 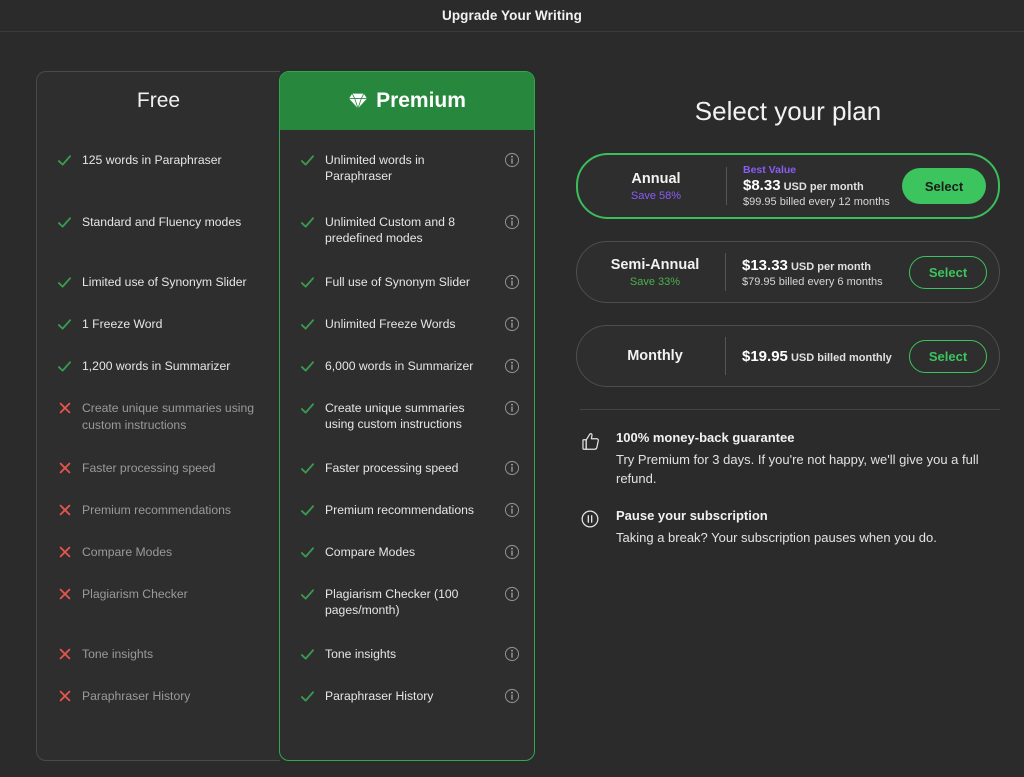 I want to click on plan-pricing-block: $19.95 USD billed monthly, so click(x=825, y=356).